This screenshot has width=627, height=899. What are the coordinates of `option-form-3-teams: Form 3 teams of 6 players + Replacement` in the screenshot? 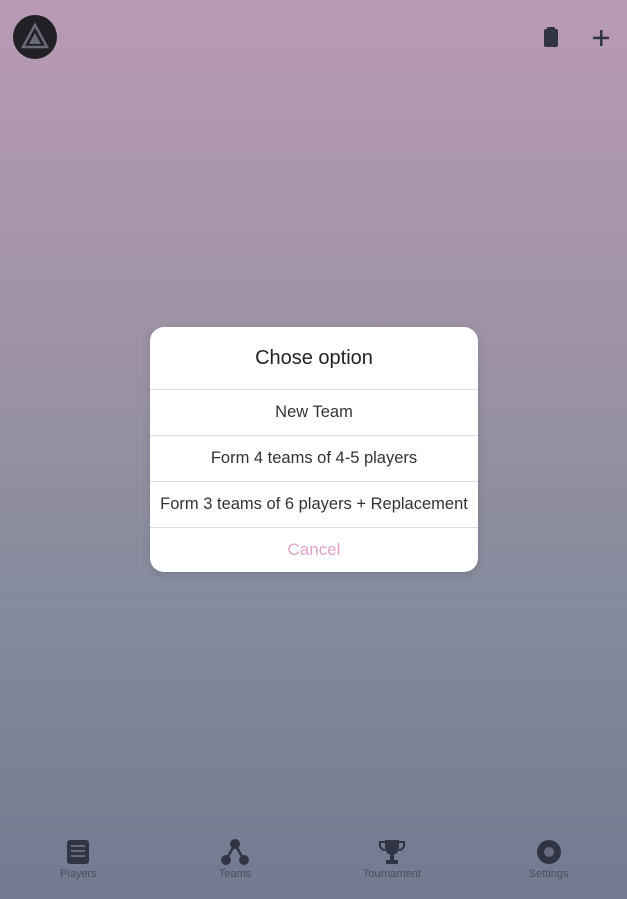 It's located at (314, 505).